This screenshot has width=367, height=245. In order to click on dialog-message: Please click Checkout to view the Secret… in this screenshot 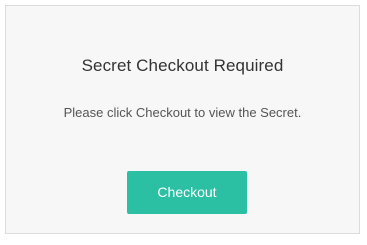, I will do `click(182, 112)`.